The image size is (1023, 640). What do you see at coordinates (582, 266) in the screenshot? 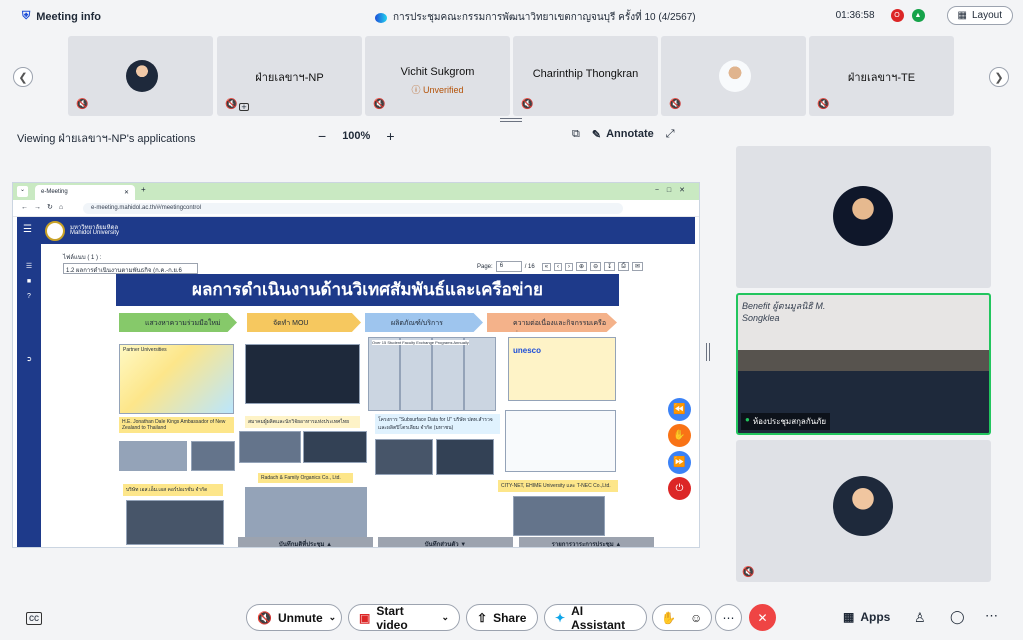
I see `zoom-in-doc-button: ⊕` at bounding box center [582, 266].